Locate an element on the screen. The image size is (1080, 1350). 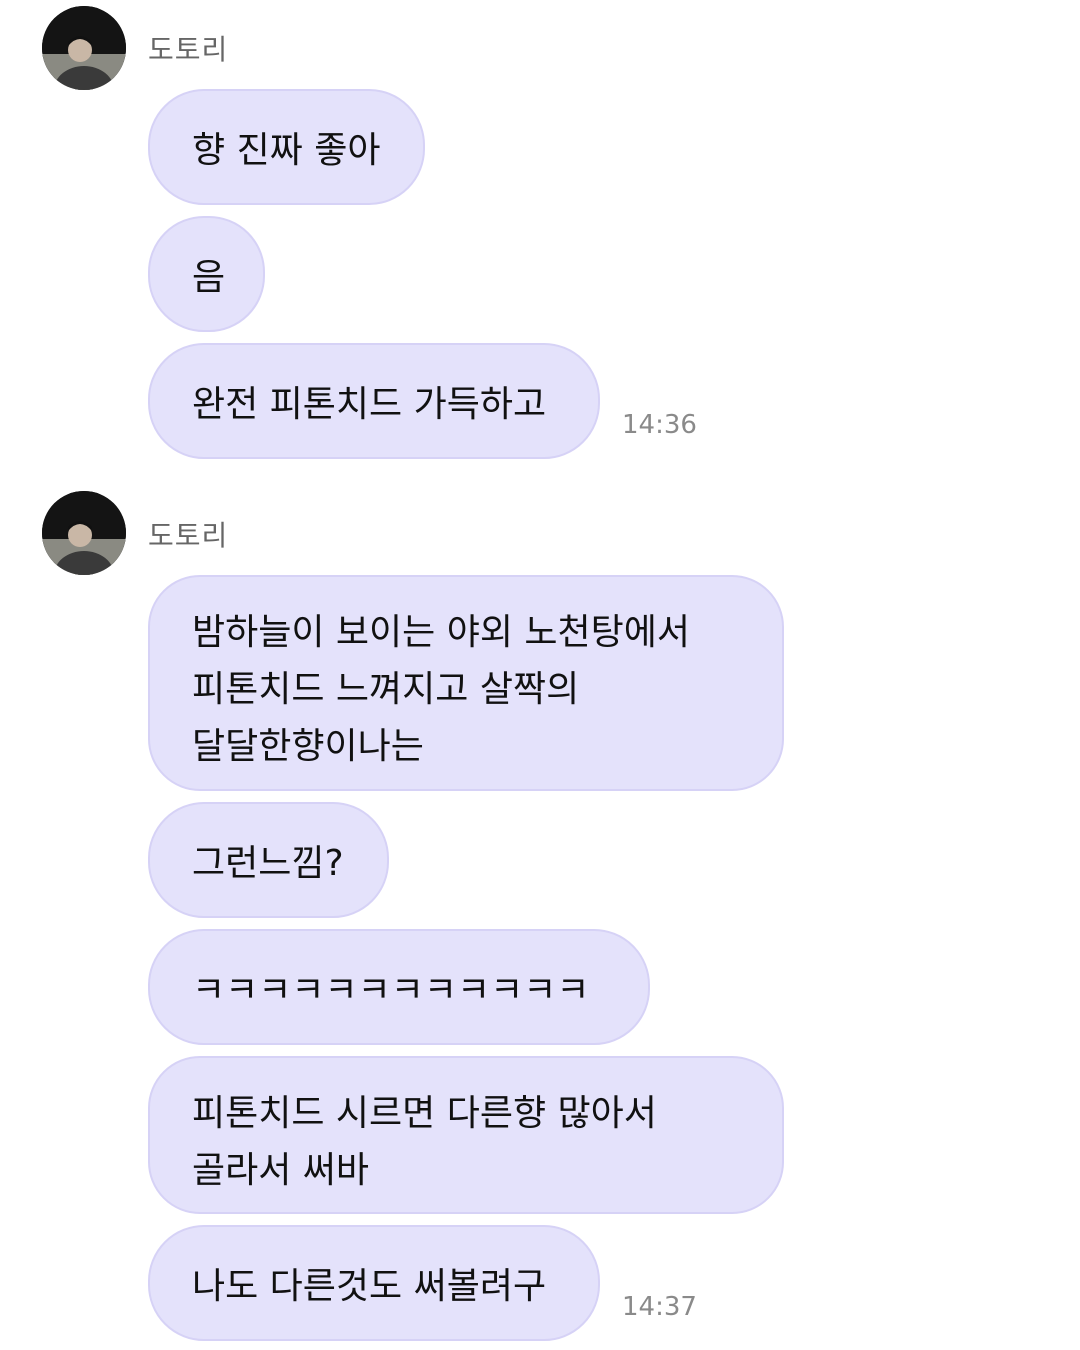
message-bubble: 그런느낌? is located at coordinates (268, 860).